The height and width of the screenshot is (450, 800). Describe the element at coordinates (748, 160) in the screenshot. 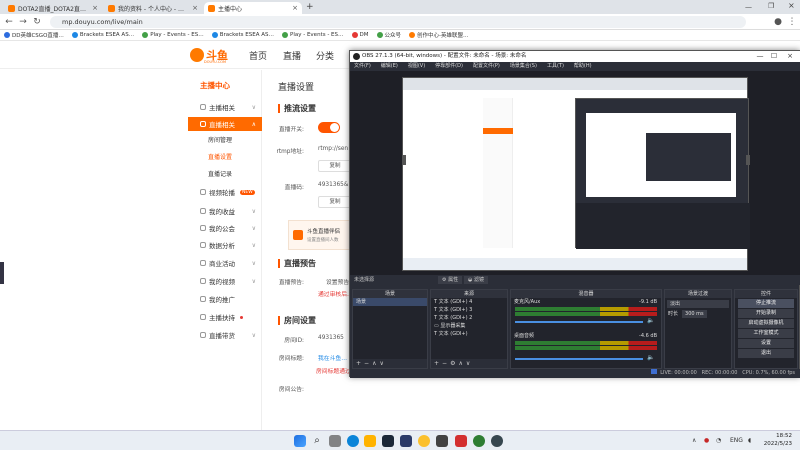

I see `preview-handle-right` at that location.